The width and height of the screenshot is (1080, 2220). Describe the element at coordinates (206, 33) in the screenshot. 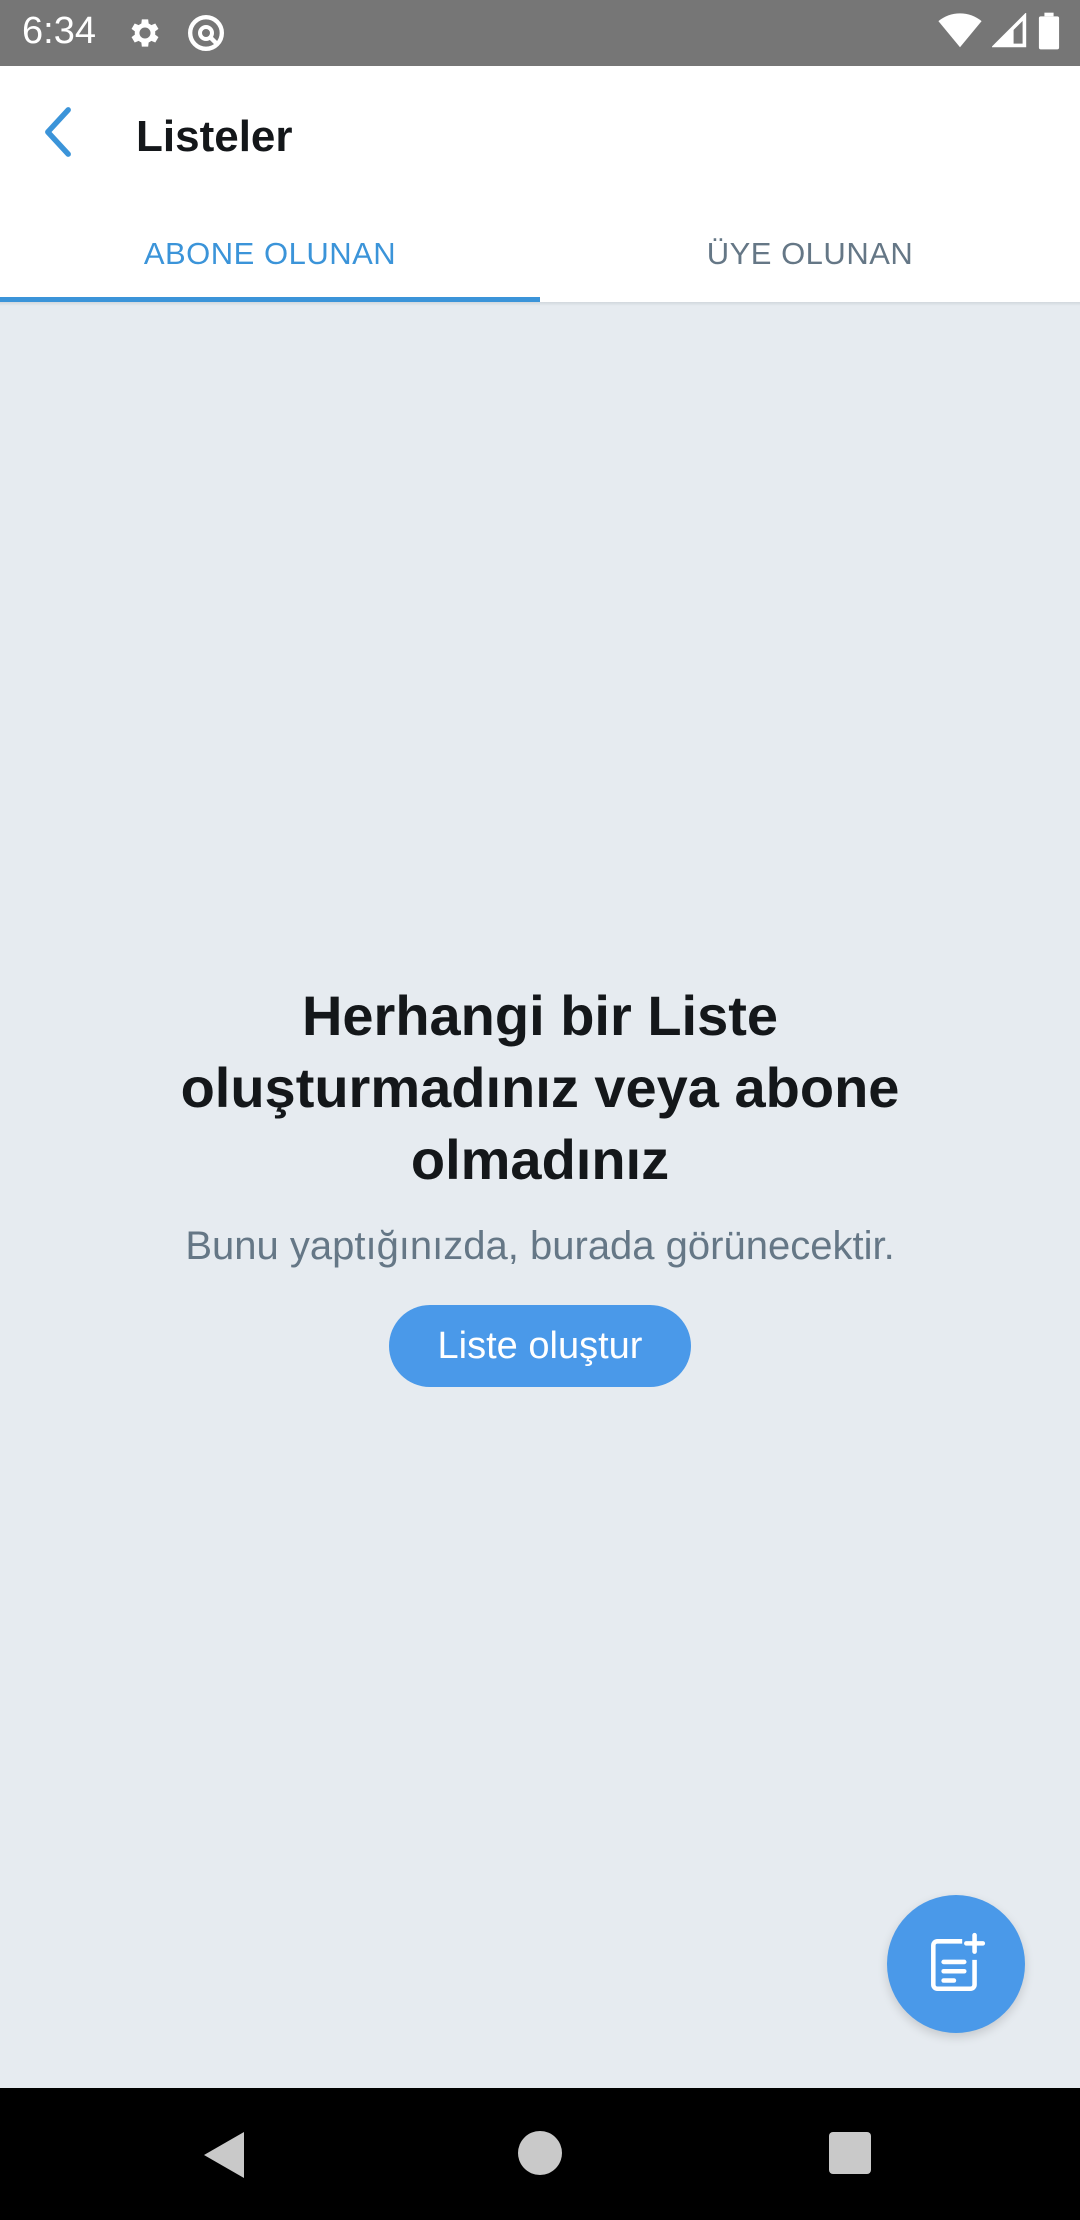

I see `at-sign-icon` at that location.